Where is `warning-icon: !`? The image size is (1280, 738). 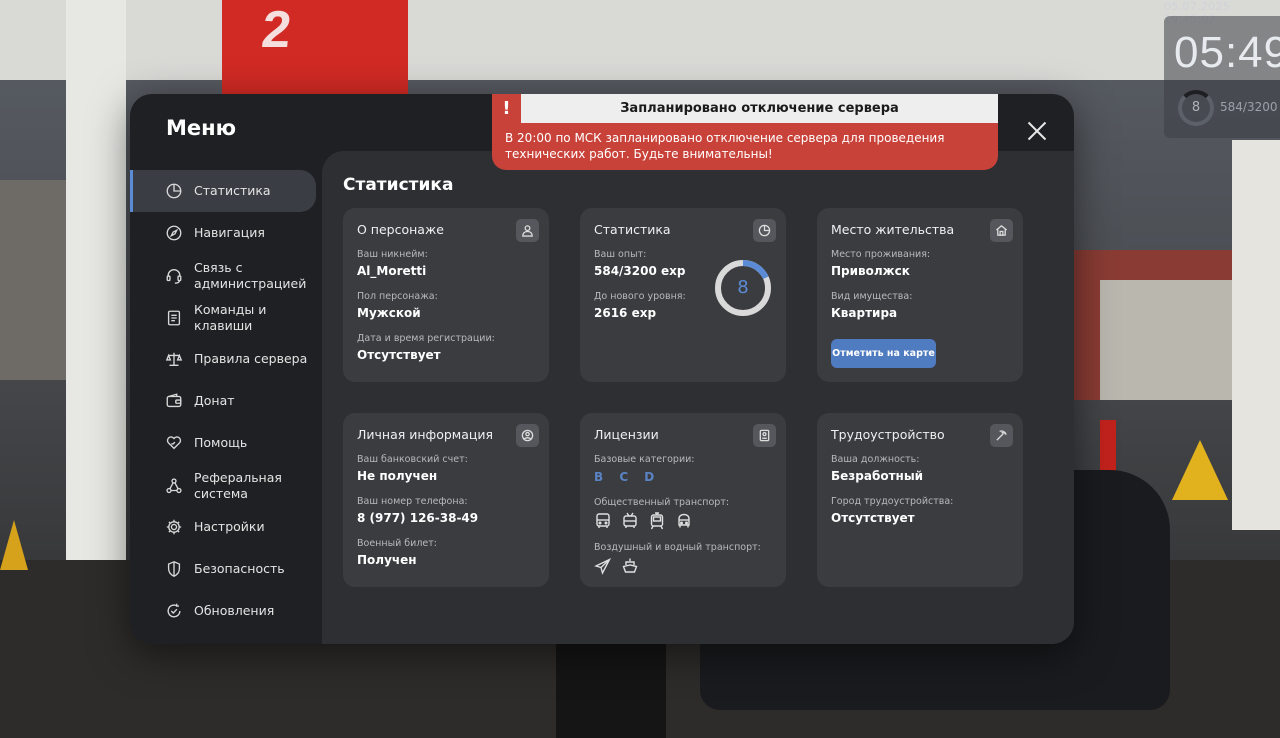 warning-icon: ! is located at coordinates (506, 108).